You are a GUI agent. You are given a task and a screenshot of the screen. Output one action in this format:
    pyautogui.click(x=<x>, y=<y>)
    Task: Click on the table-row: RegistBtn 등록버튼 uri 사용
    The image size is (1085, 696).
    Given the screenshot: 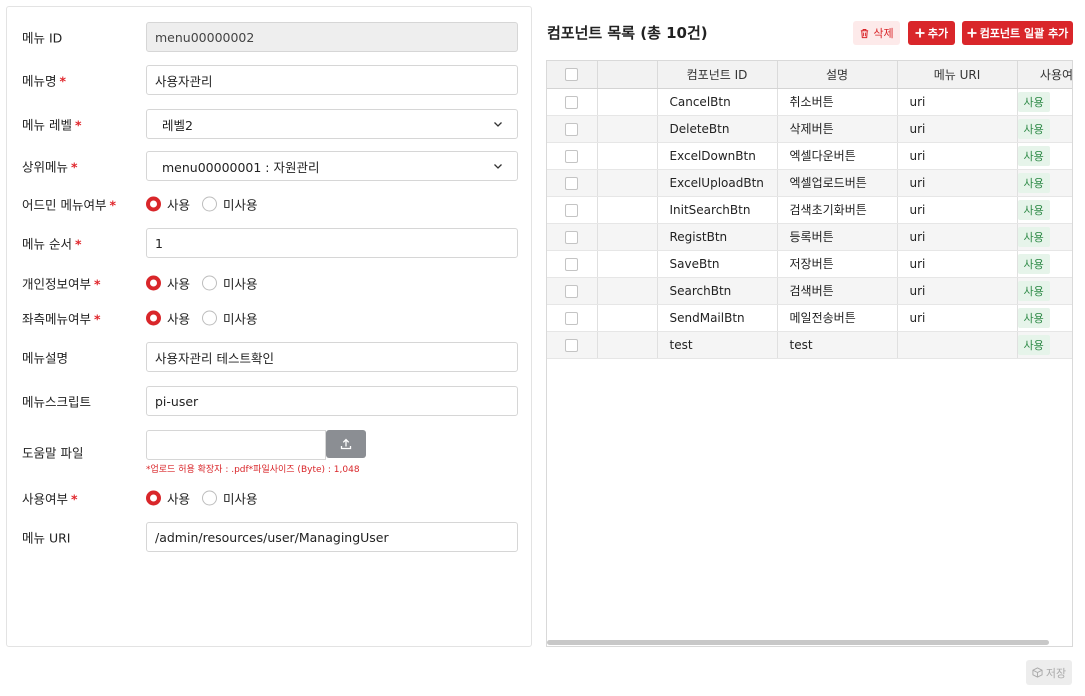 What is the action you would take?
    pyautogui.click(x=809, y=237)
    